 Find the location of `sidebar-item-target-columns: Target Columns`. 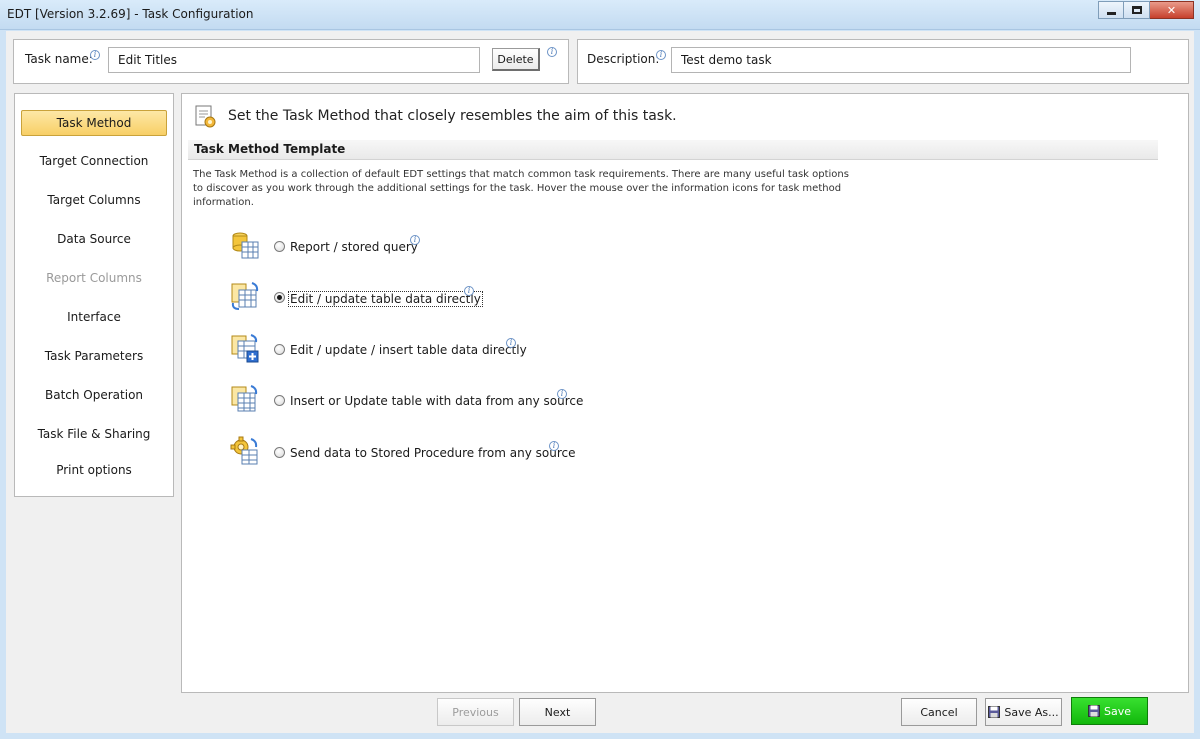

sidebar-item-target-columns: Target Columns is located at coordinates (94, 200).